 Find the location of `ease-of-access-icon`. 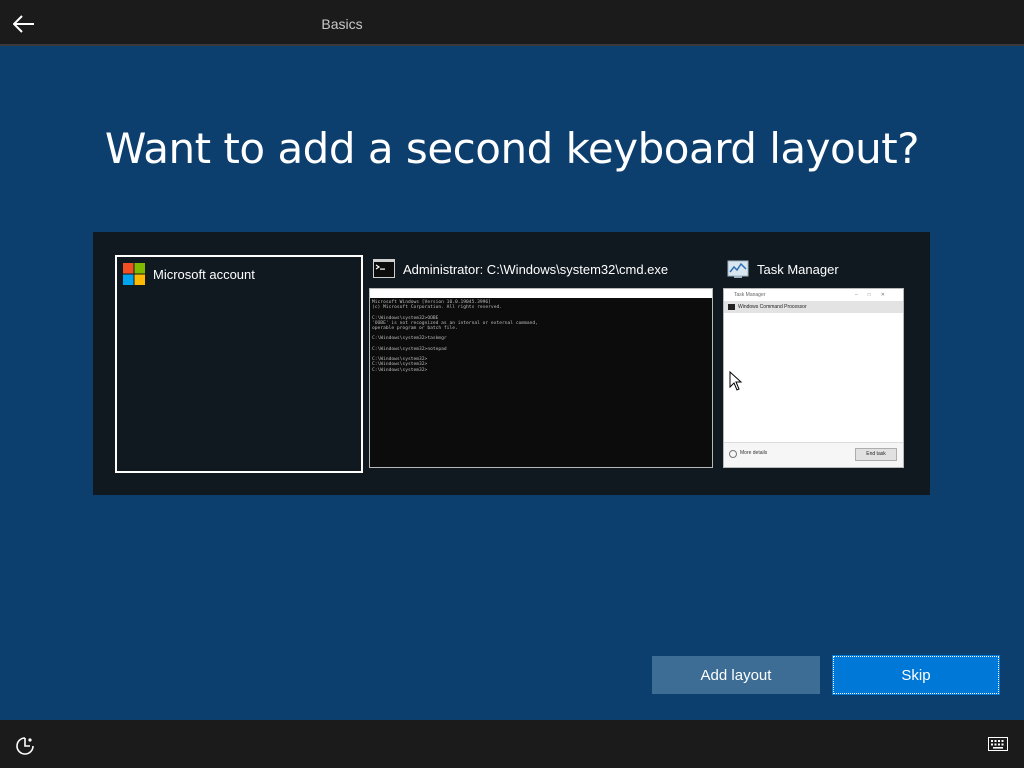

ease-of-access-icon is located at coordinates (25, 746).